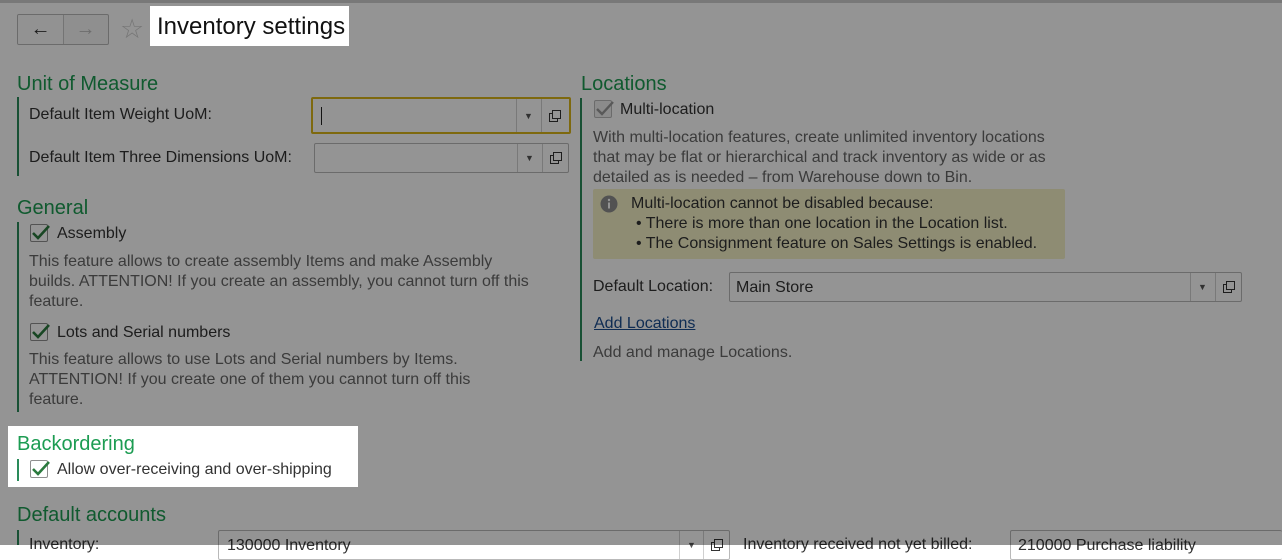  Describe the element at coordinates (985, 287) in the screenshot. I see `default-location-field: Main Store ▼` at that location.